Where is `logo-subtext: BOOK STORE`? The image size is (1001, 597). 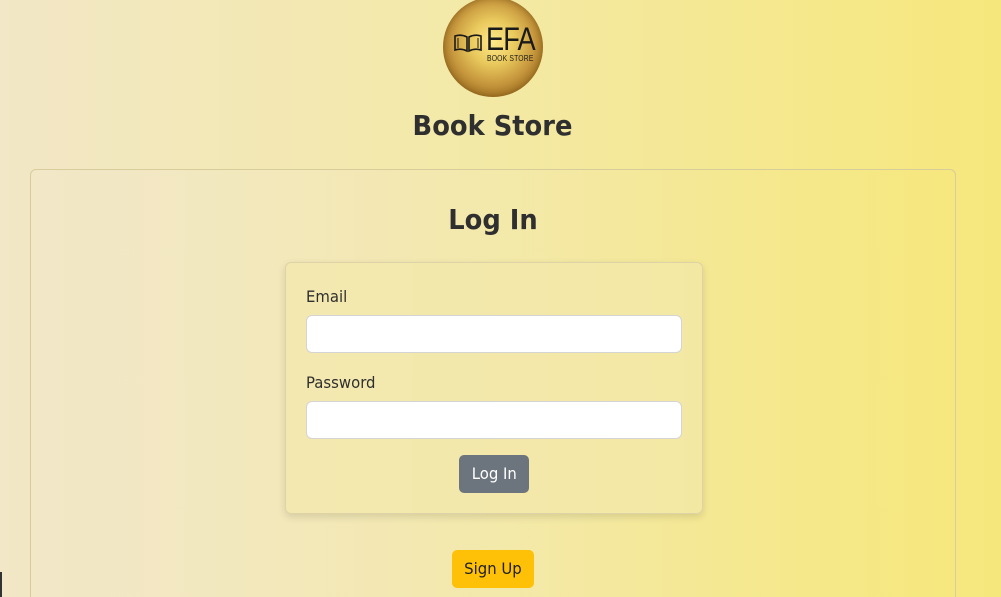
logo-subtext: BOOK STORE is located at coordinates (510, 58).